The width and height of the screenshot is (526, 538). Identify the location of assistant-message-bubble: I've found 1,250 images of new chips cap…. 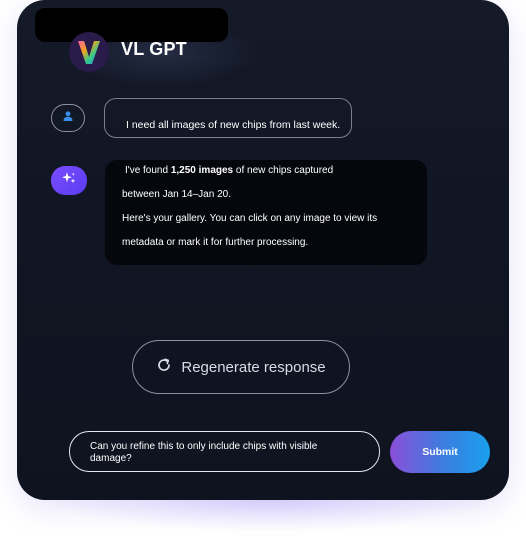
(266, 212).